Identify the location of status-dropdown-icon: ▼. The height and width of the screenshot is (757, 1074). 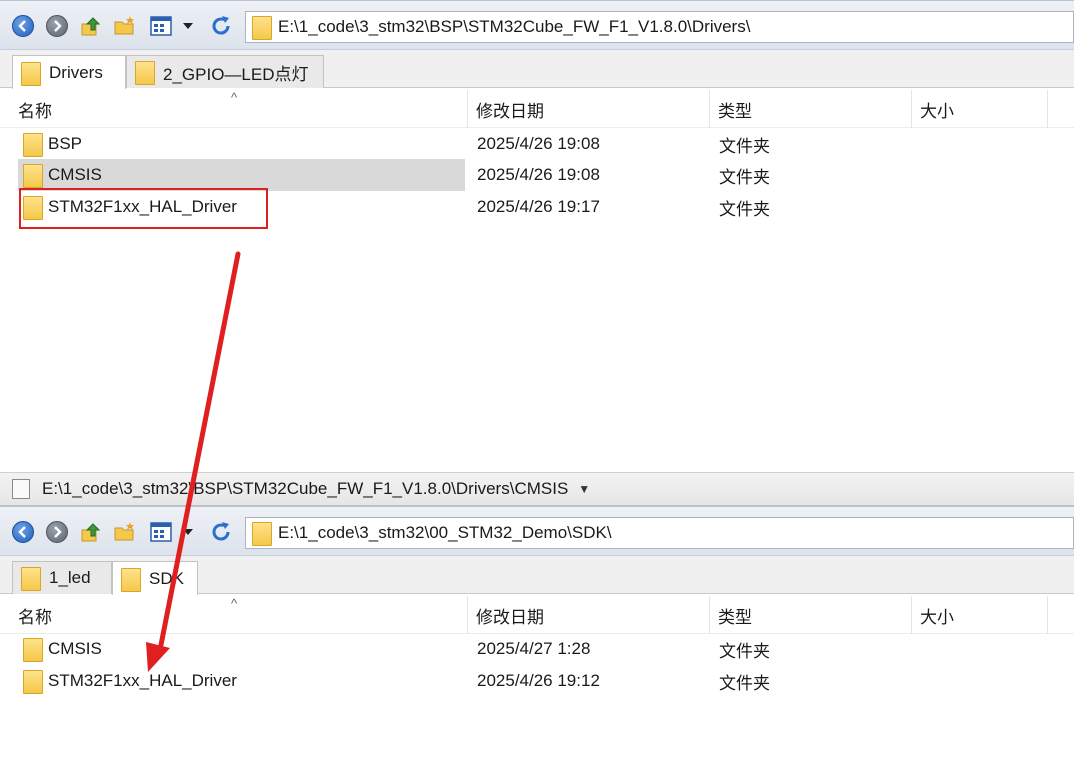
(584, 489).